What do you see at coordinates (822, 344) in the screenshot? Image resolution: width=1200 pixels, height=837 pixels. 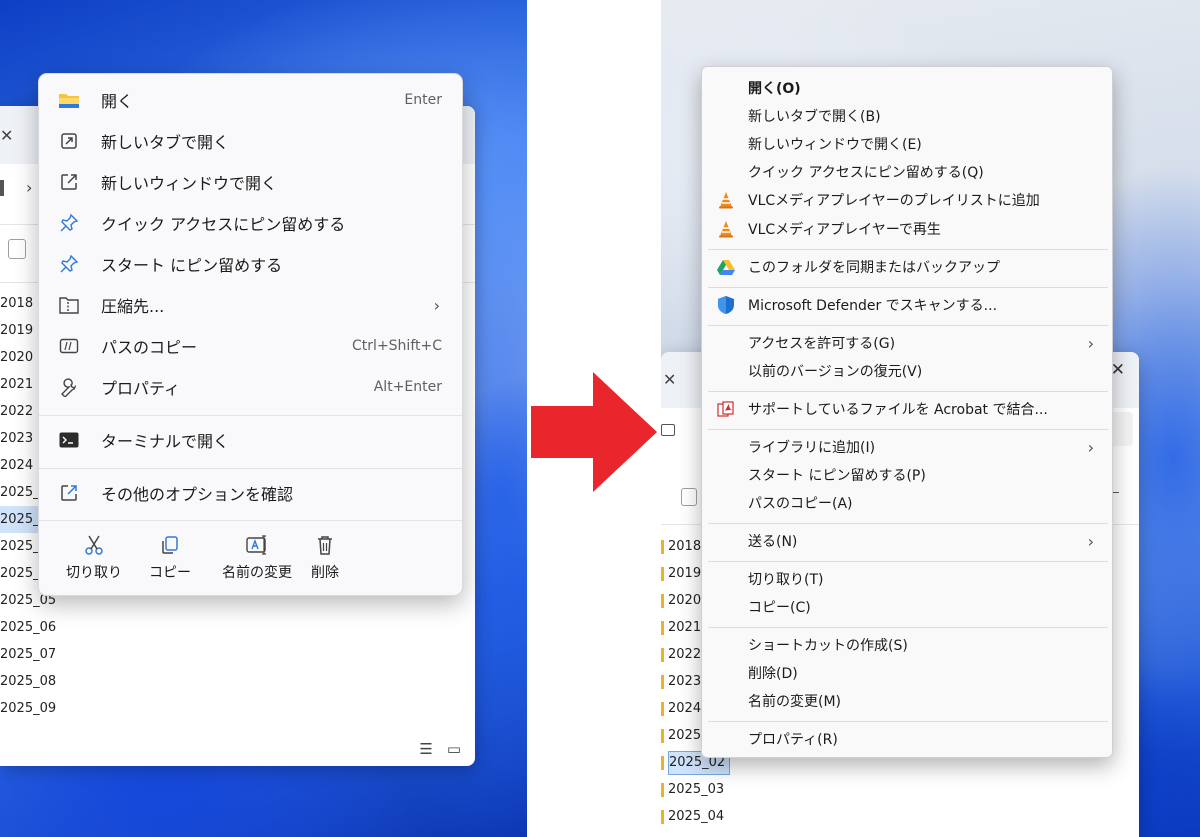 I see `menu-item-label: アクセスを許可する(G)` at bounding box center [822, 344].